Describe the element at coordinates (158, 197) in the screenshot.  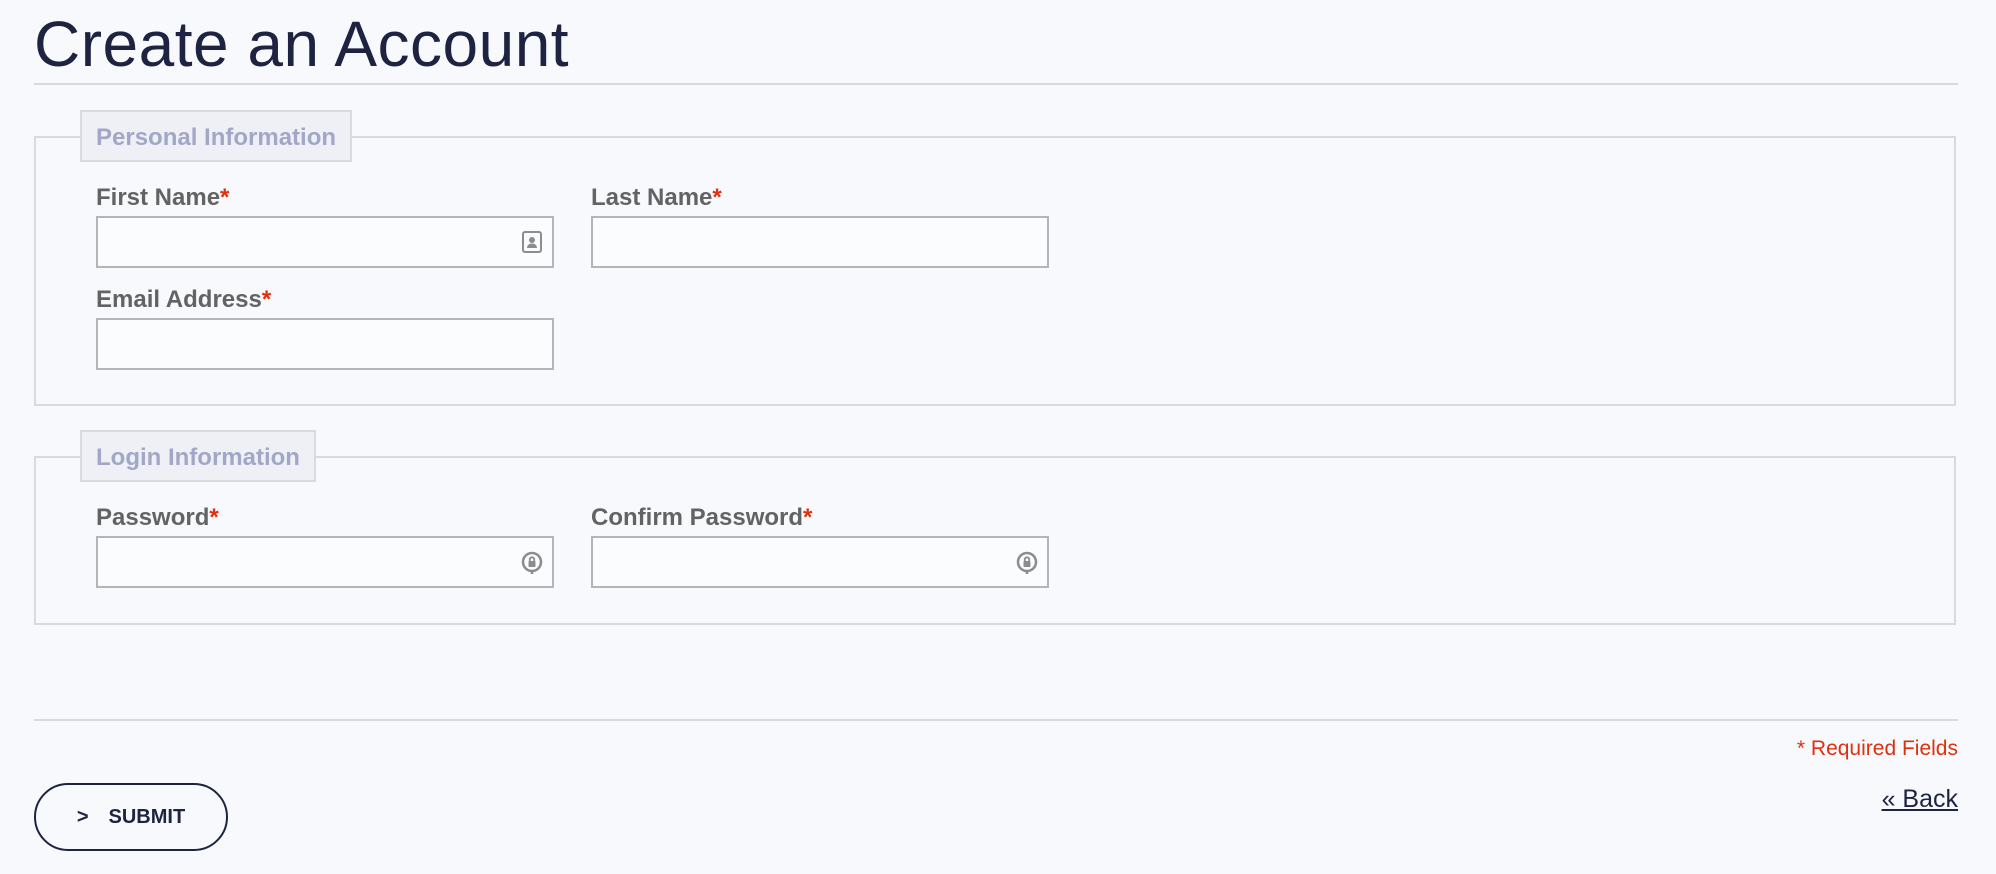
I see `first-name-label-text: First Name` at that location.